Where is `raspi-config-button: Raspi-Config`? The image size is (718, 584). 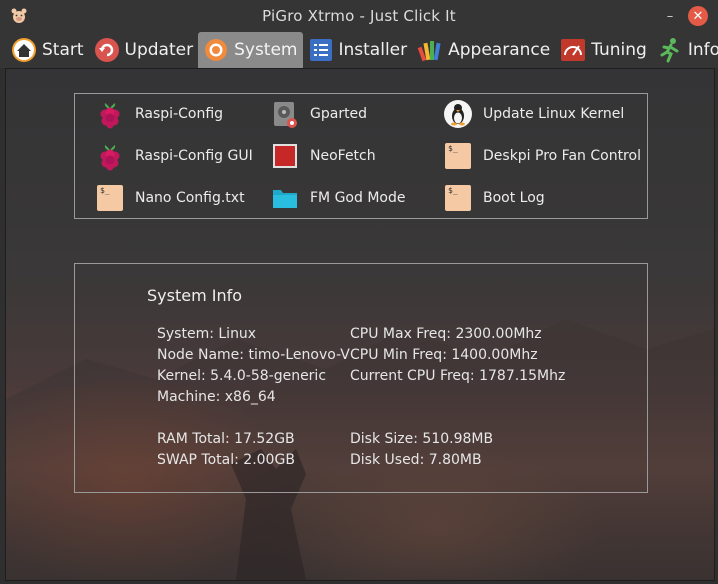 raspi-config-button: Raspi-Config is located at coordinates (159, 114).